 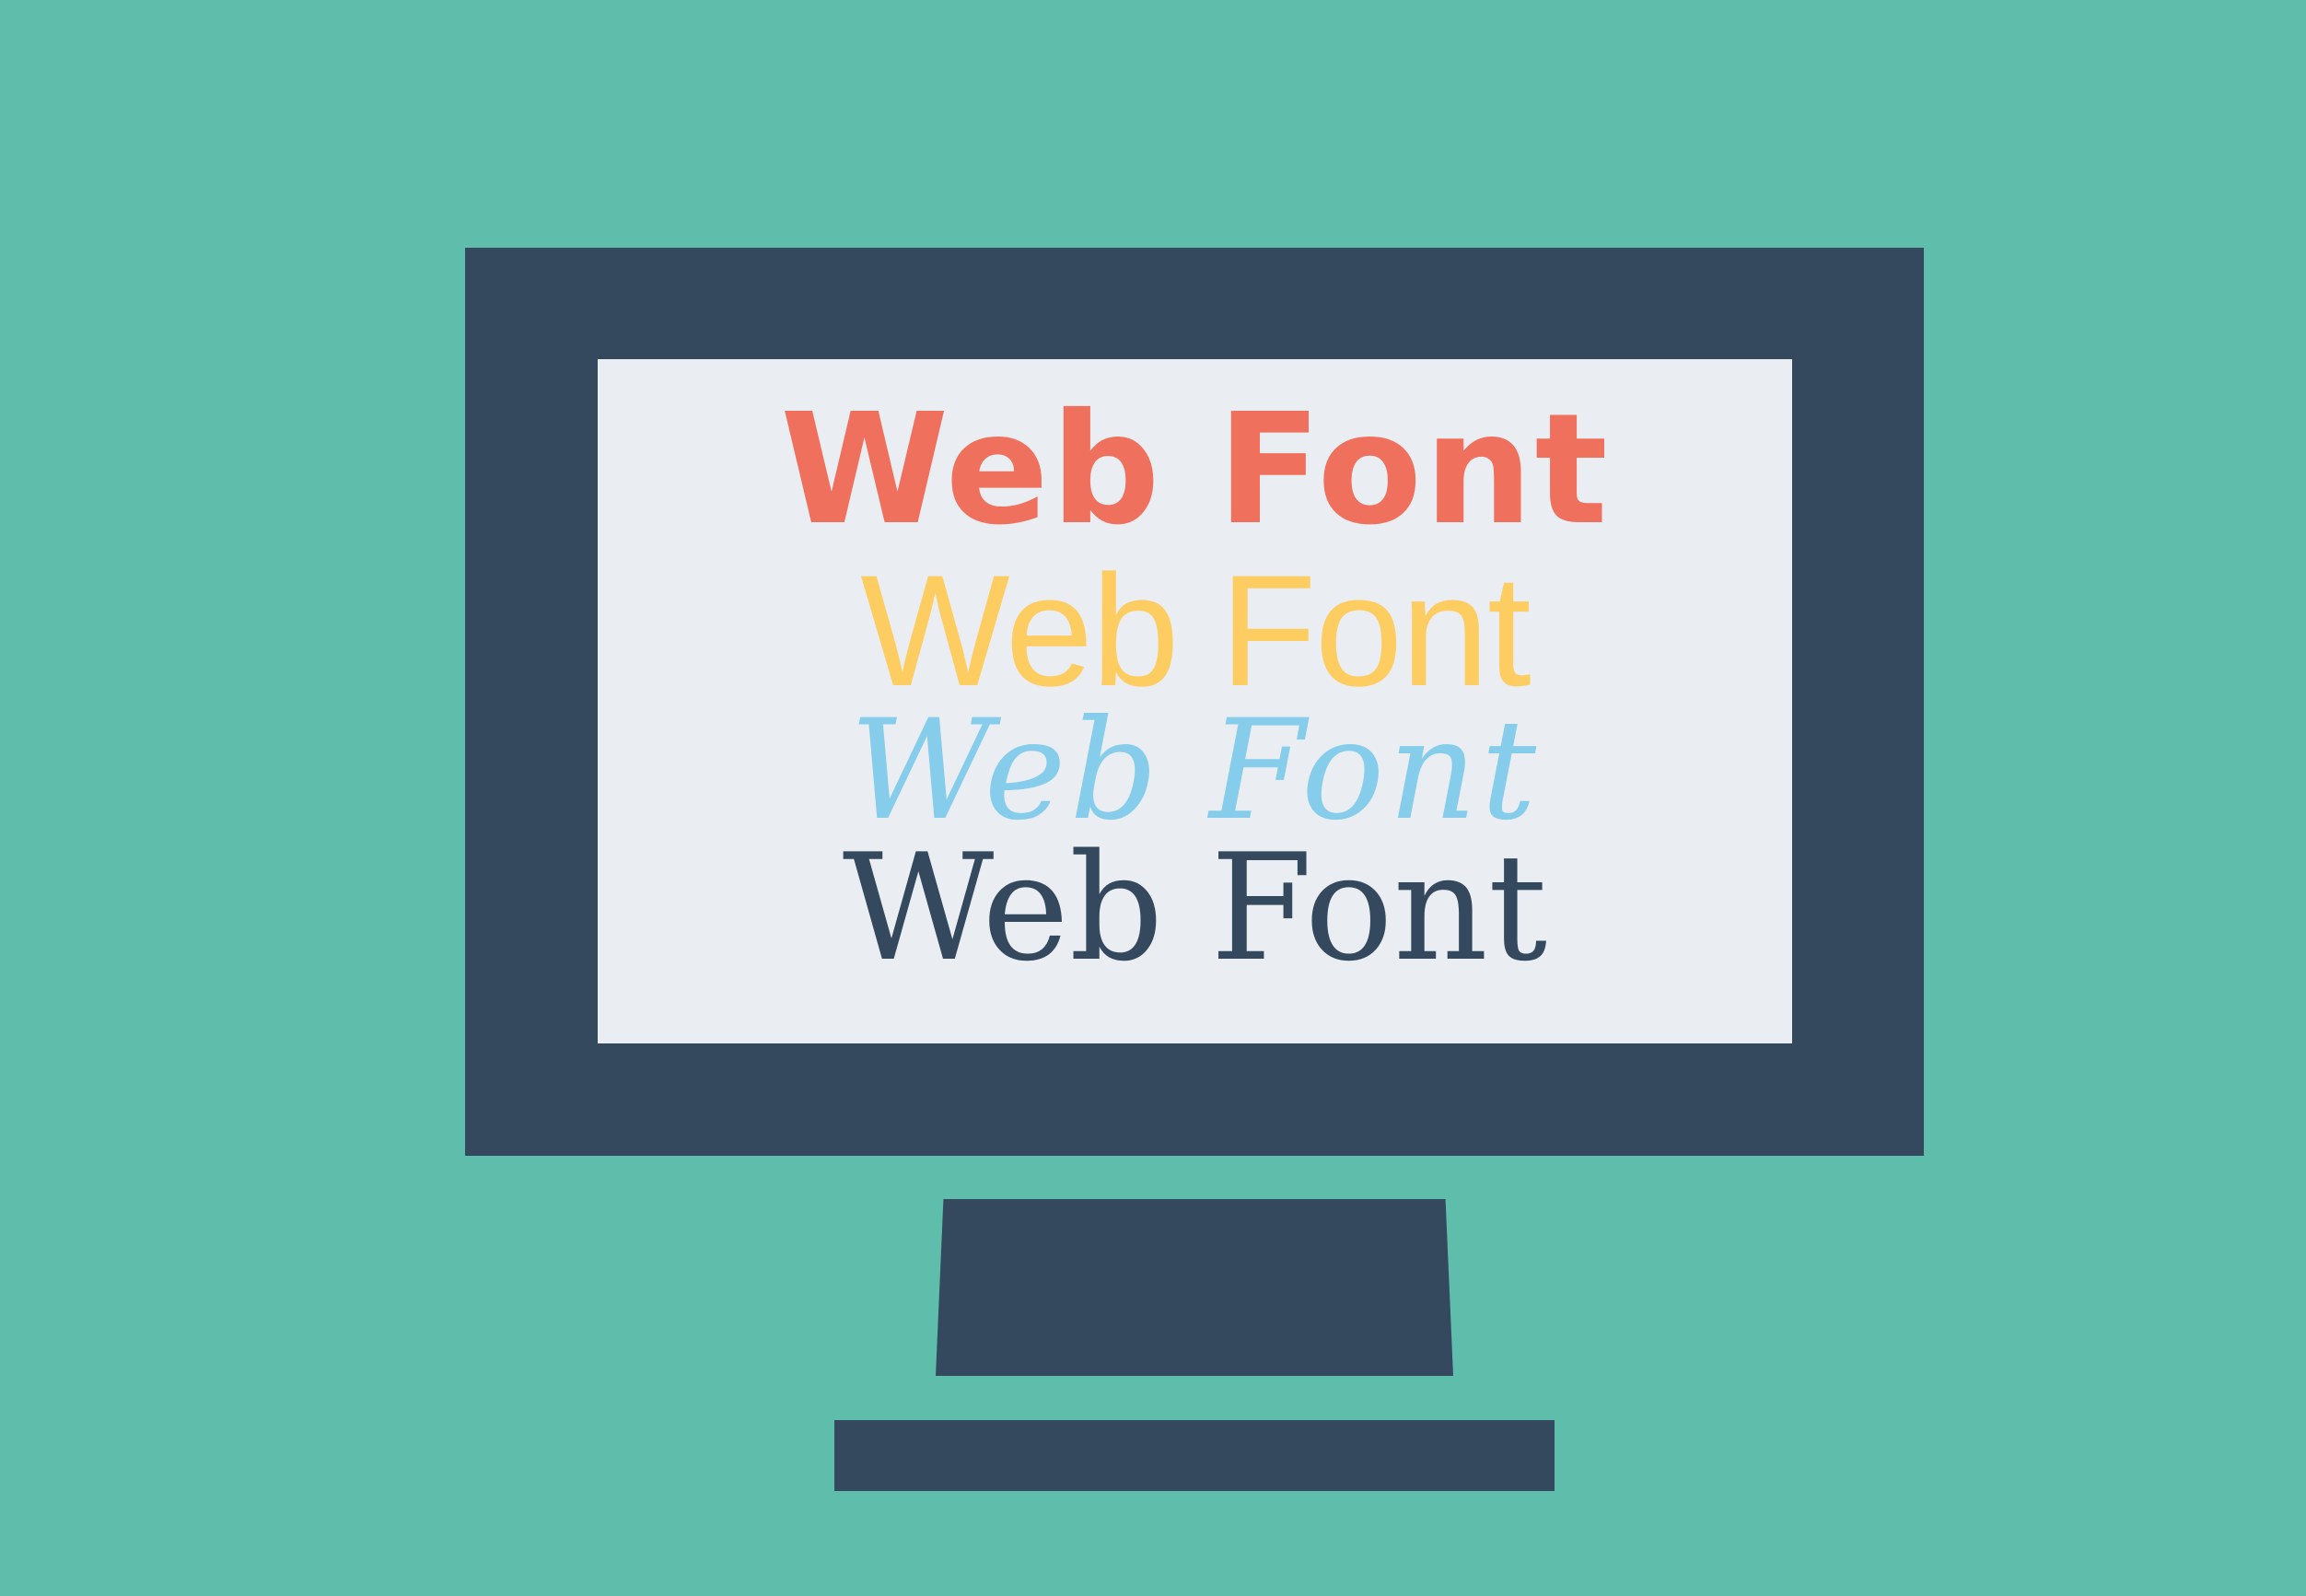 I want to click on font-sample-geometric-sans: Web Font, so click(x=1196, y=631).